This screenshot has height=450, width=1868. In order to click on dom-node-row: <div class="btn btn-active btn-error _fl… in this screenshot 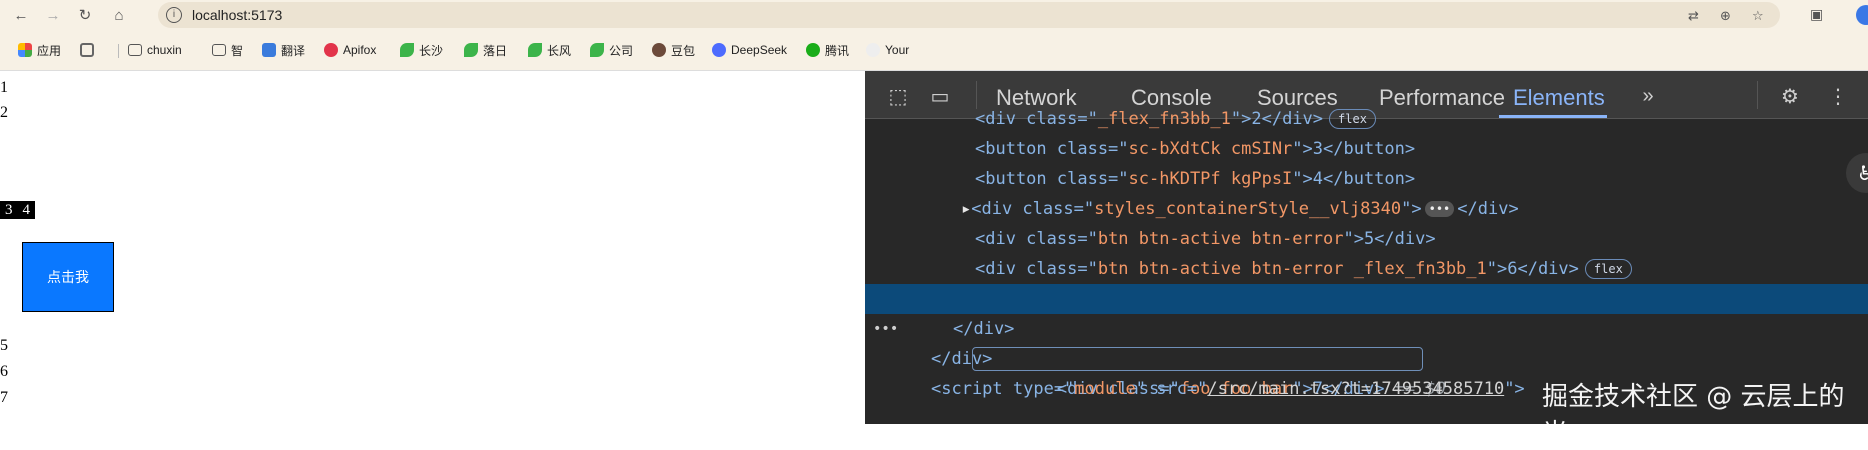, I will do `click(1366, 269)`.